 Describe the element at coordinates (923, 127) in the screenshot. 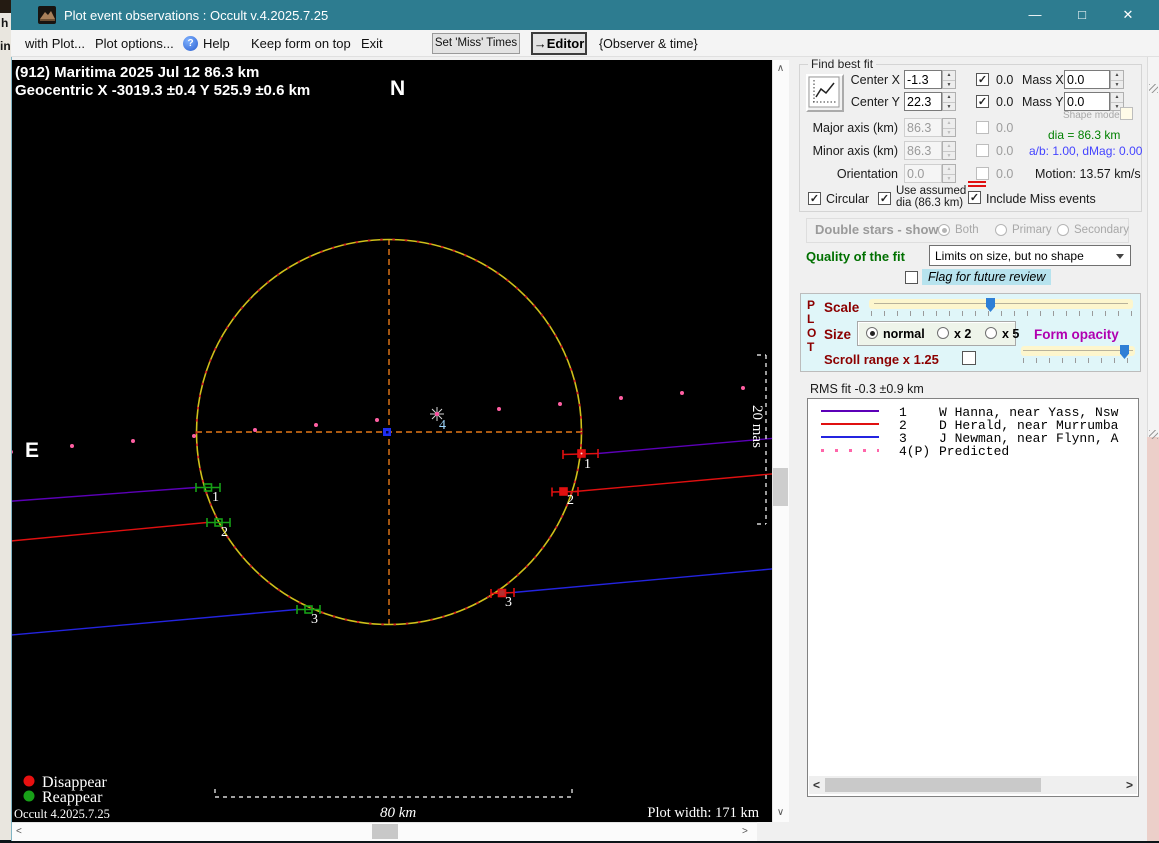

I see `major-axis-input` at that location.